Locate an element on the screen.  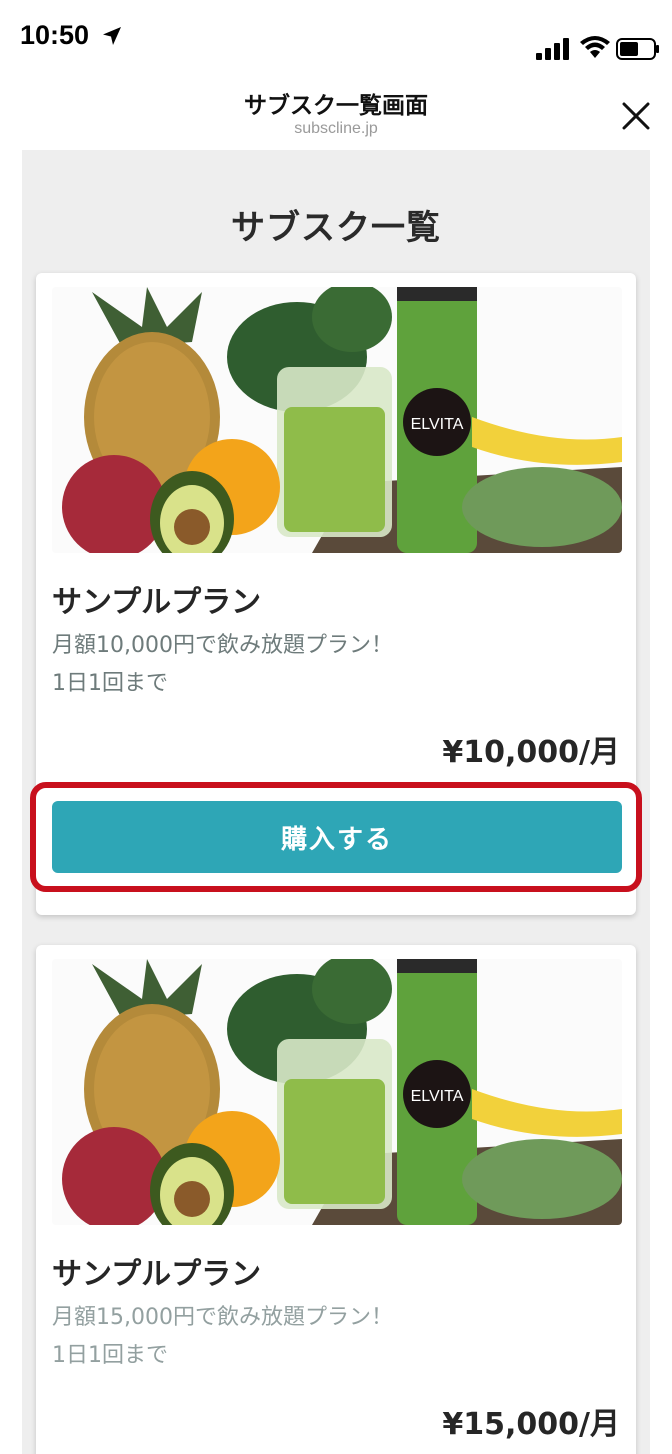
plan-desc-line: 月額15,000円で飲み放題プラン！ is located at coordinates (222, 1317).